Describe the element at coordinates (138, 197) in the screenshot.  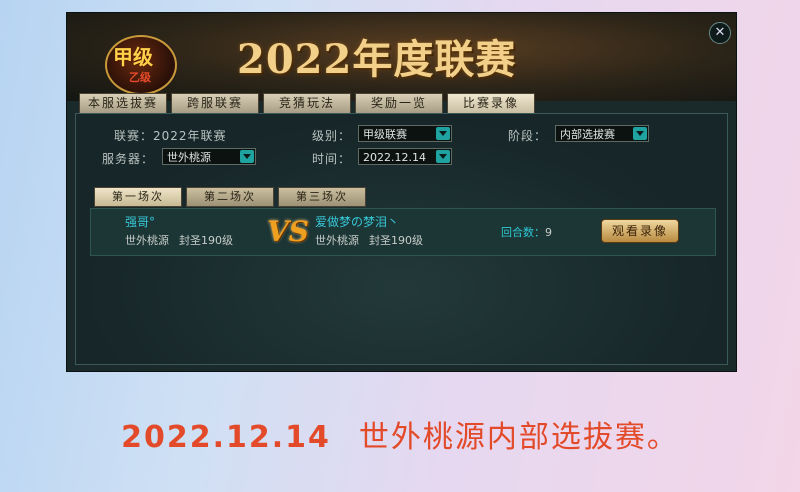
I see `tab-round-1: 第一场次` at that location.